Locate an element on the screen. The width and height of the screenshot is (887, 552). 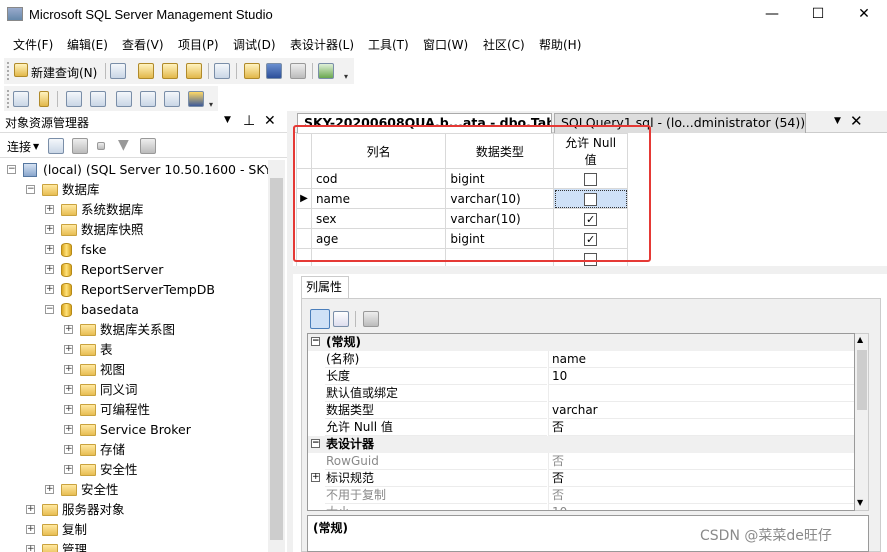
tree-item: + fske is located at coordinates (134, 250).